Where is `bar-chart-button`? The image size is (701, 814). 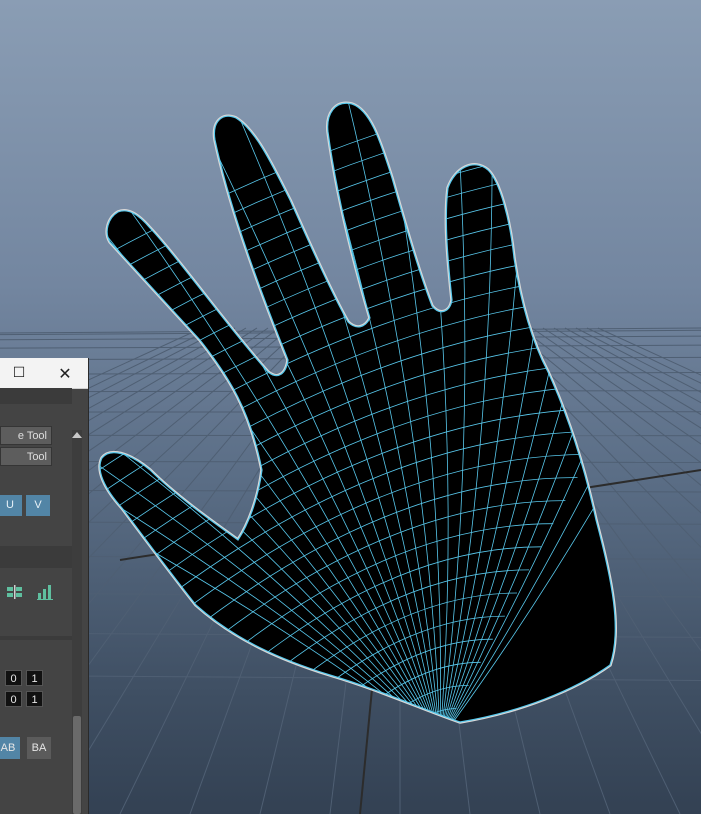 bar-chart-button is located at coordinates (45, 592).